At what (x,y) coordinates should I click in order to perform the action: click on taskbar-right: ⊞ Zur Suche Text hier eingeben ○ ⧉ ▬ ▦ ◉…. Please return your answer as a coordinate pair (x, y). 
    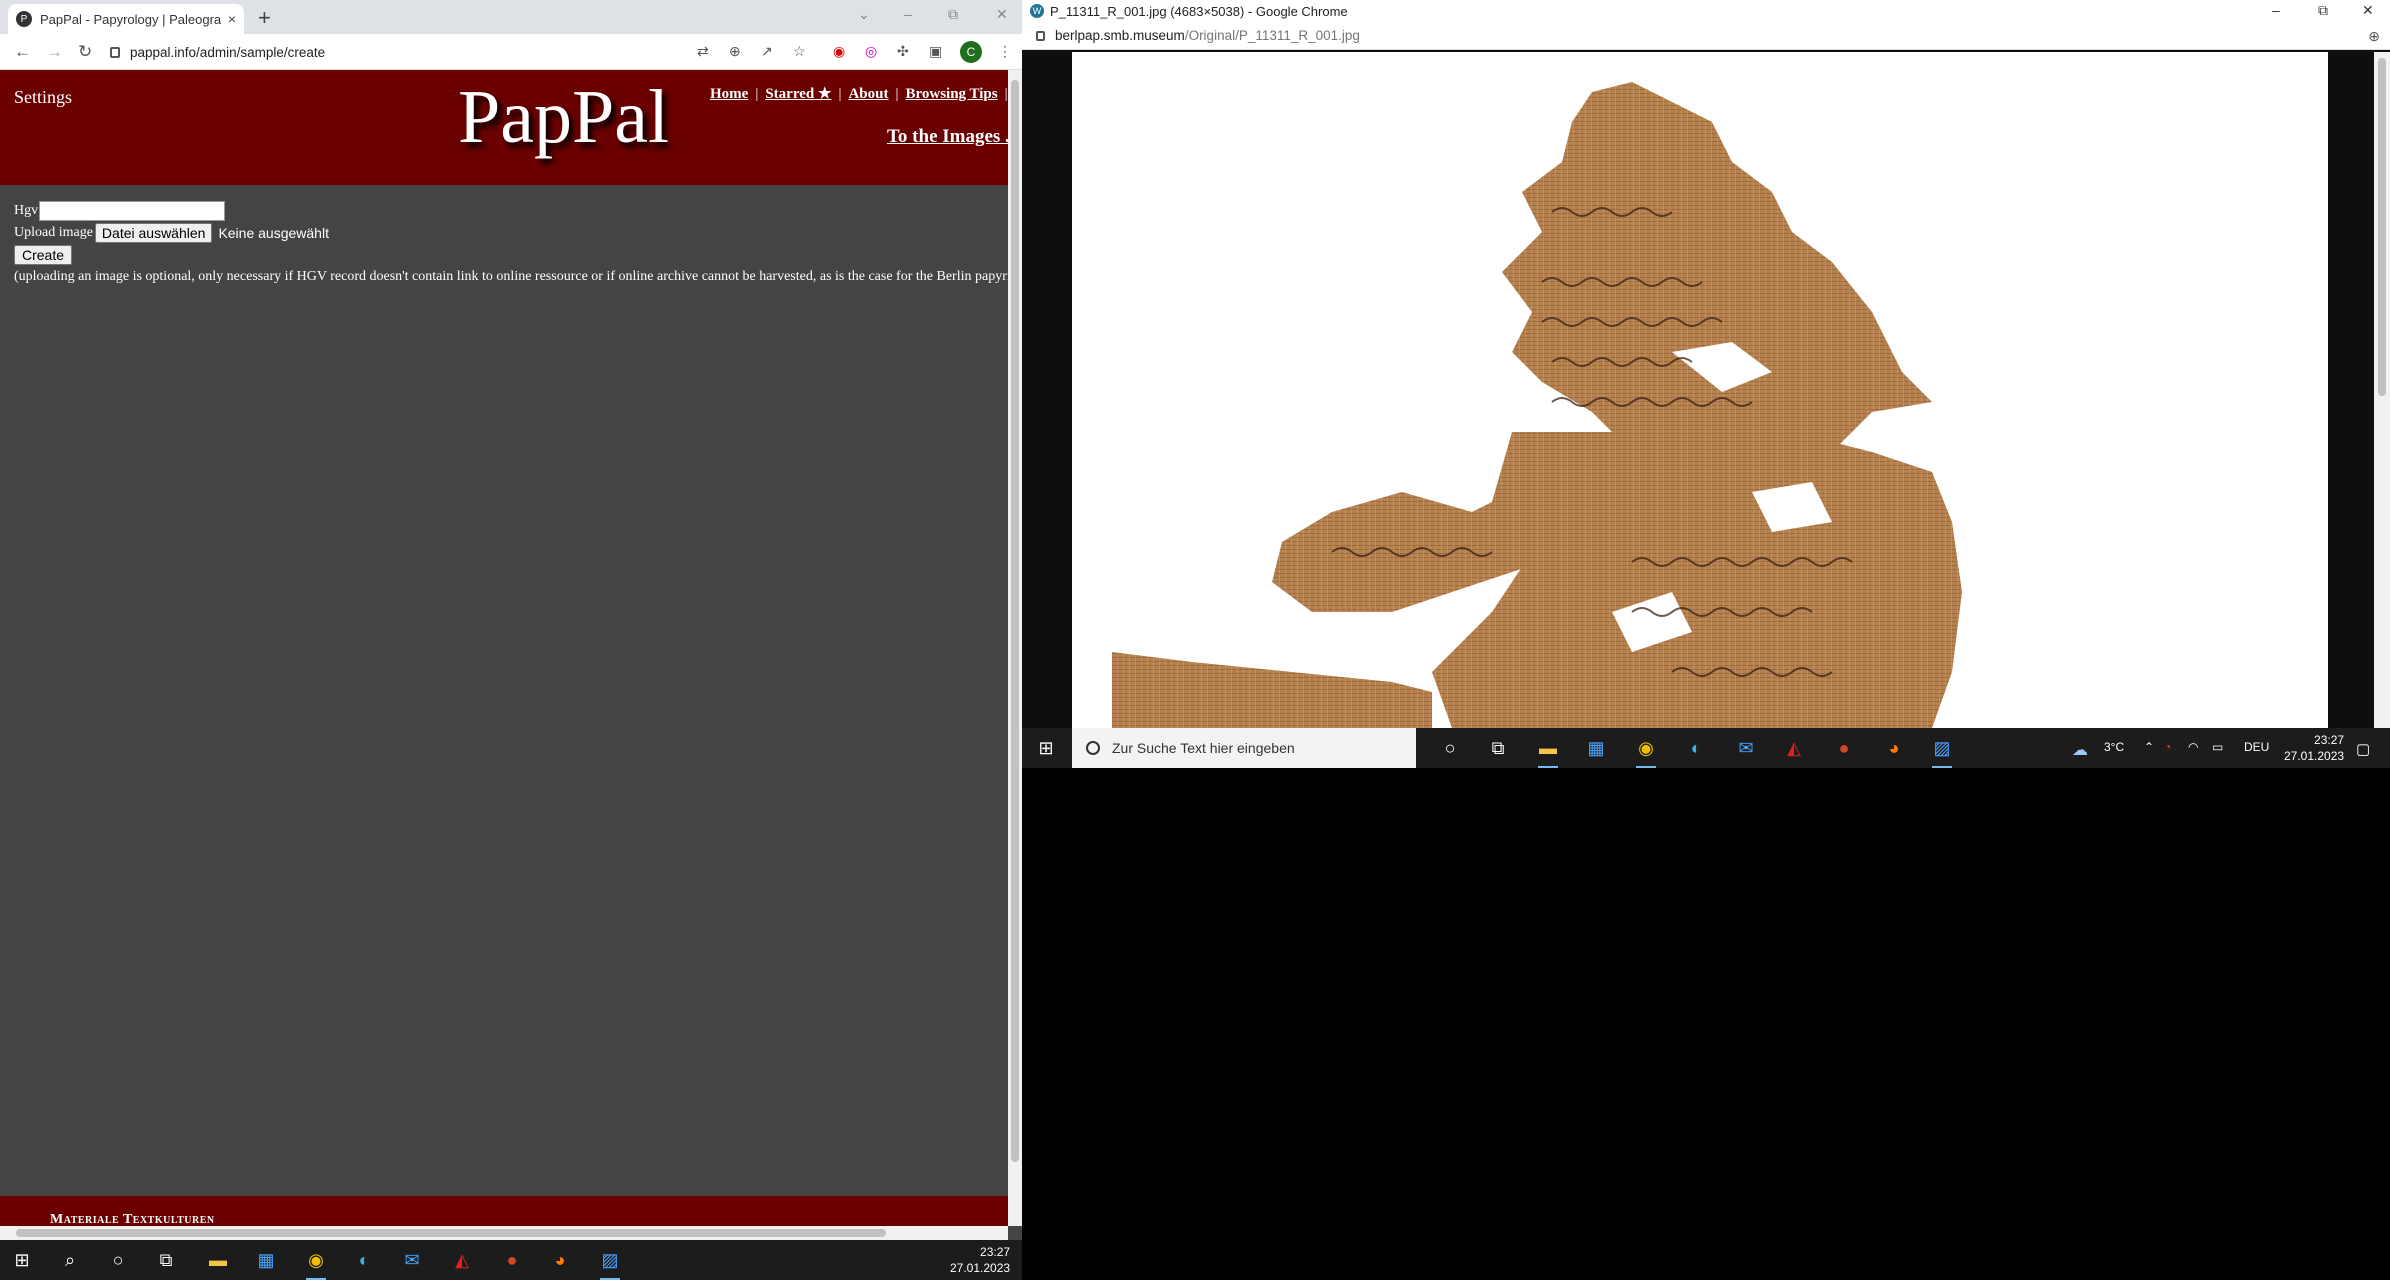
    Looking at the image, I should click on (1706, 748).